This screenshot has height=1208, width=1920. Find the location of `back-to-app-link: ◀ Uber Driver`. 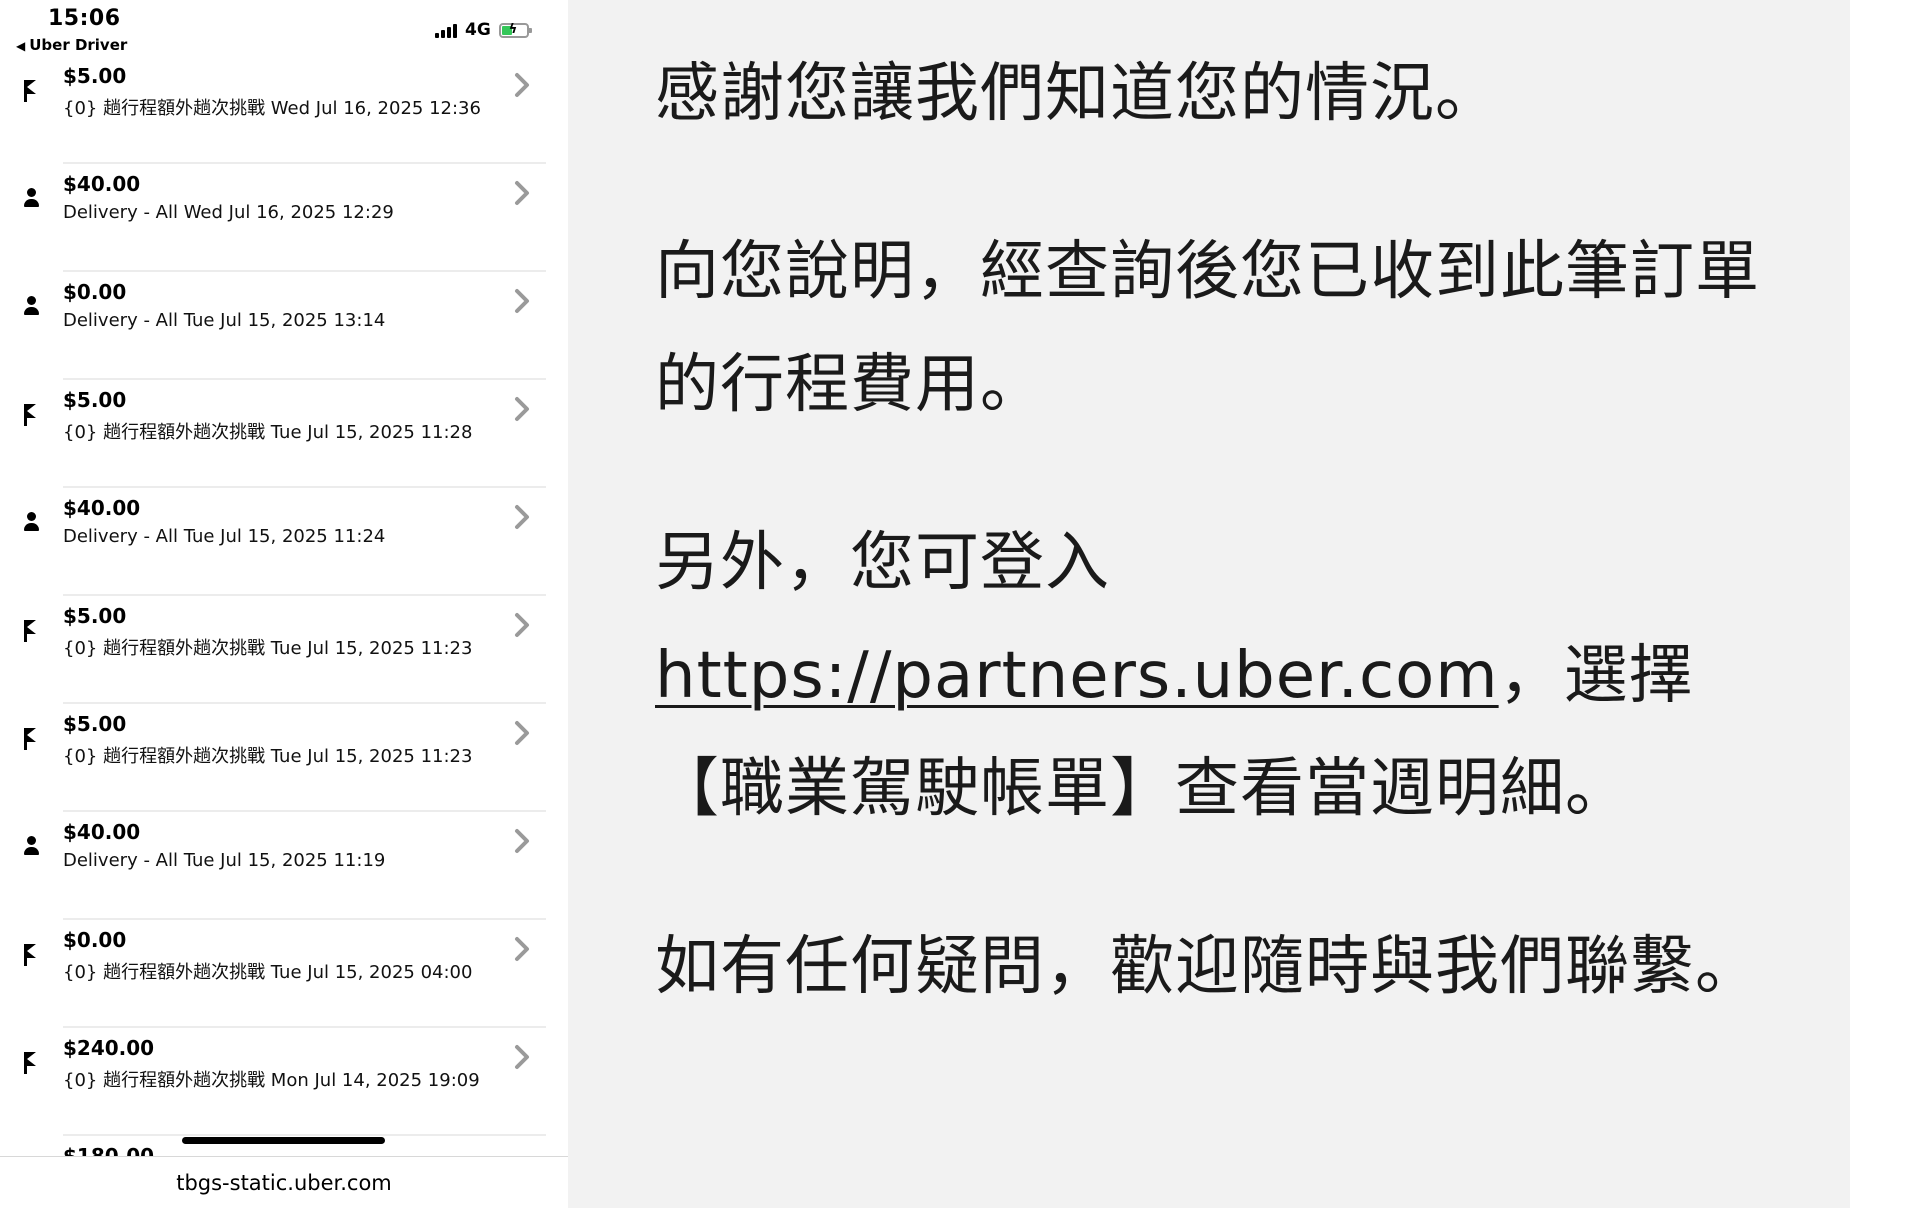

back-to-app-link: ◀ Uber Driver is located at coordinates (71, 45).